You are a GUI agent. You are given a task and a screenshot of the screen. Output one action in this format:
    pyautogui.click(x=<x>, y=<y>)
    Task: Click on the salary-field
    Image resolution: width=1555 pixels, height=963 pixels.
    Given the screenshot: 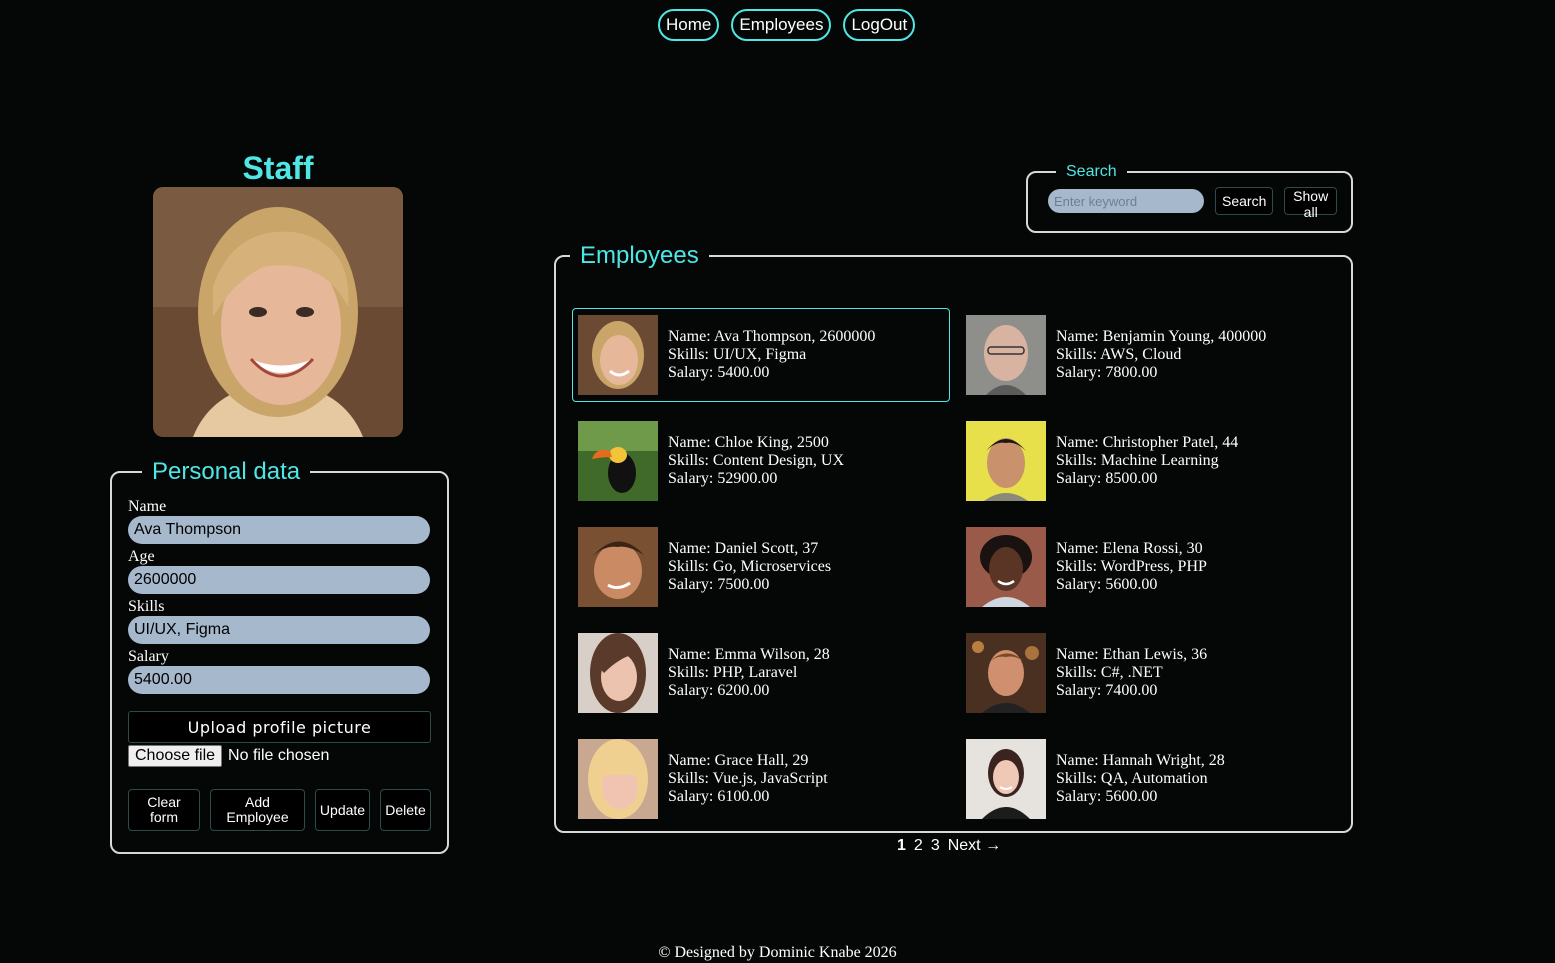 What is the action you would take?
    pyautogui.click(x=279, y=680)
    